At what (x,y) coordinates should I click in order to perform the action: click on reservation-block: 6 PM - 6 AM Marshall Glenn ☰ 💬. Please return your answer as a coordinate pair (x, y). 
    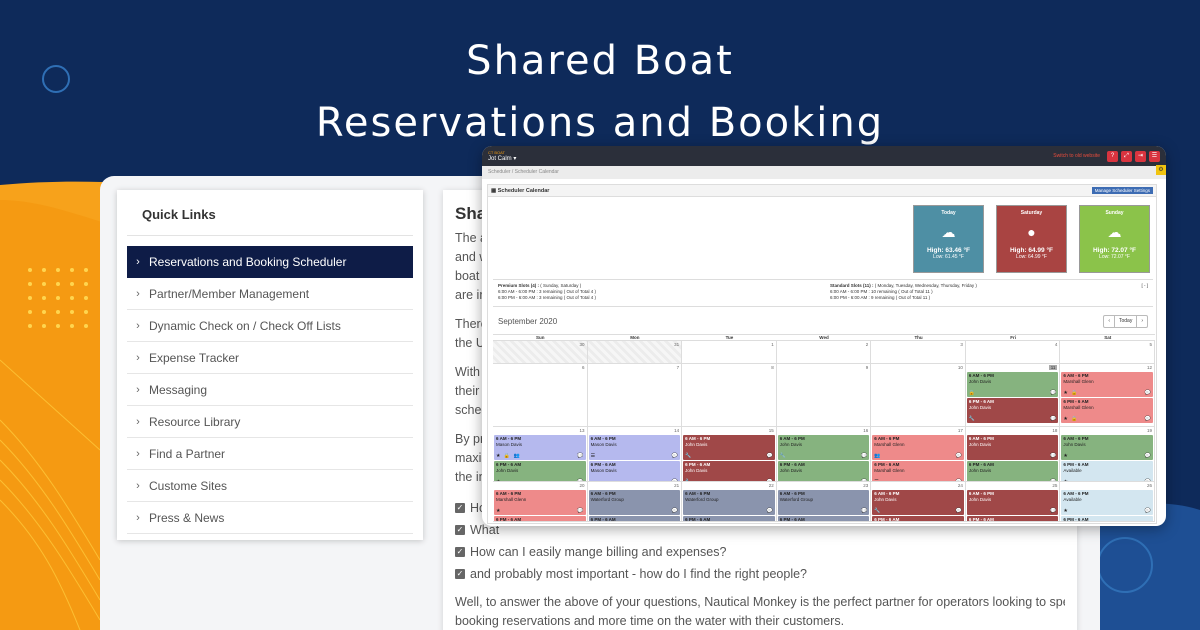
    Looking at the image, I should click on (918, 471).